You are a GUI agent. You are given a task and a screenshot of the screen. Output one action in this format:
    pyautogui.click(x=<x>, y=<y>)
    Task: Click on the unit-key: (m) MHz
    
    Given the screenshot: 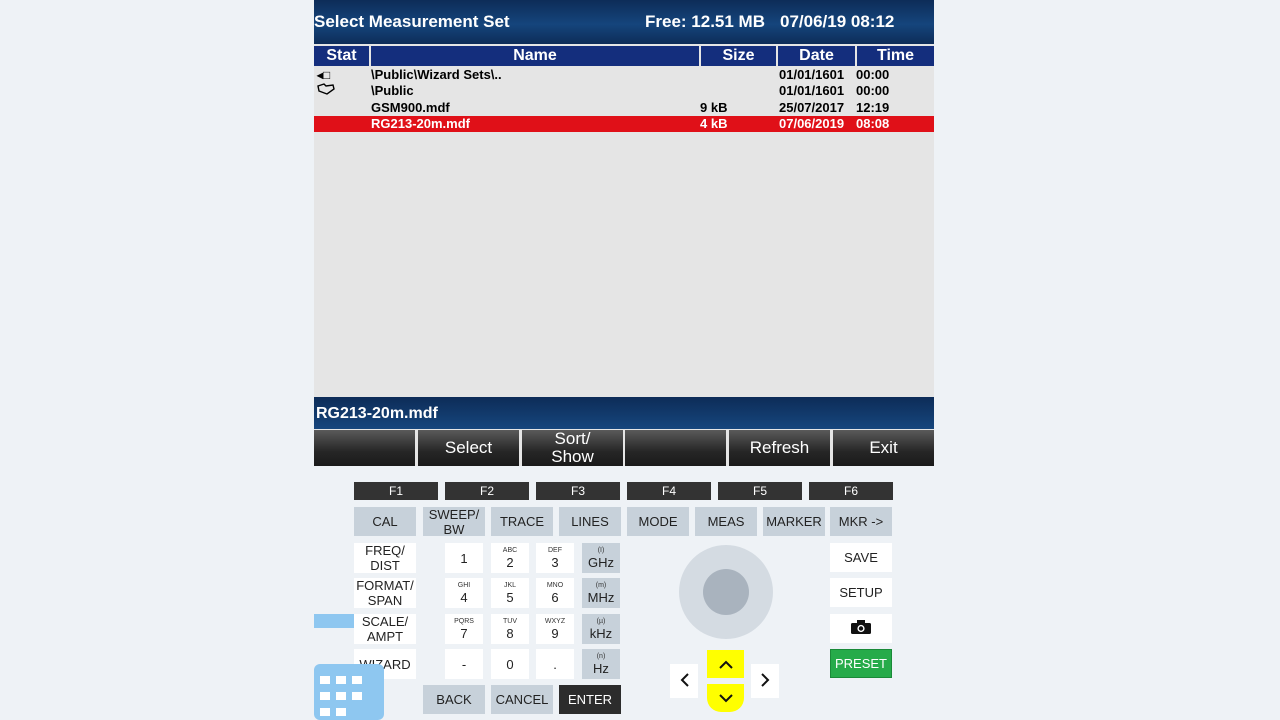 What is the action you would take?
    pyautogui.click(x=601, y=593)
    